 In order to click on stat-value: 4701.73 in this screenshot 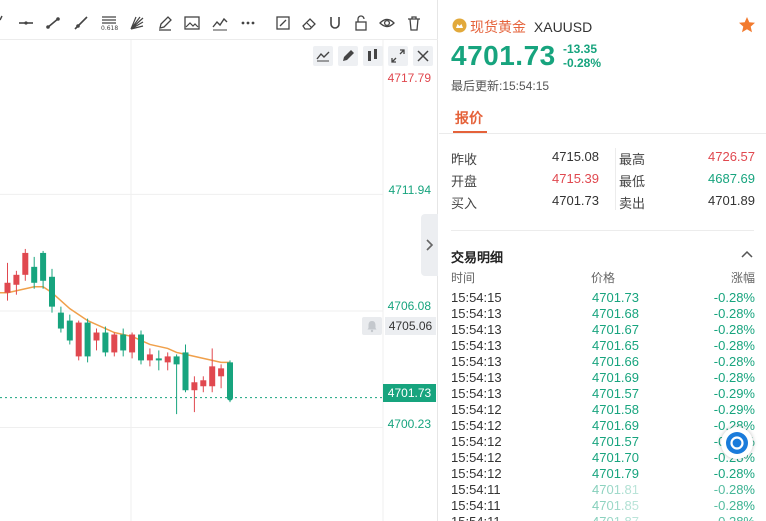, I will do `click(575, 200)`.